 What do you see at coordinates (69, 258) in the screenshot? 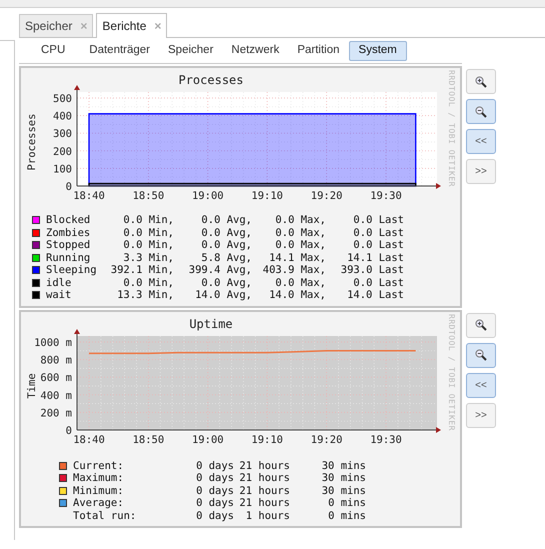
I see `legend-label: Running` at bounding box center [69, 258].